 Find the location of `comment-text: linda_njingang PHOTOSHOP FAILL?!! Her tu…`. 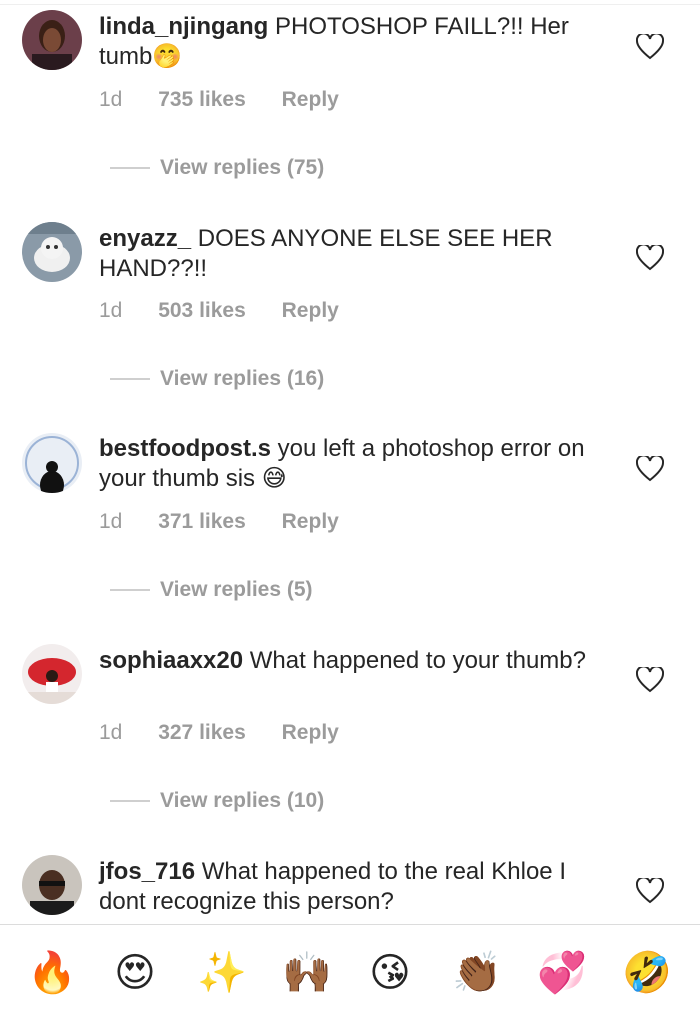

comment-text: linda_njingang PHOTOSHOP FAILL?!! Her tu… is located at coordinates (359, 42).